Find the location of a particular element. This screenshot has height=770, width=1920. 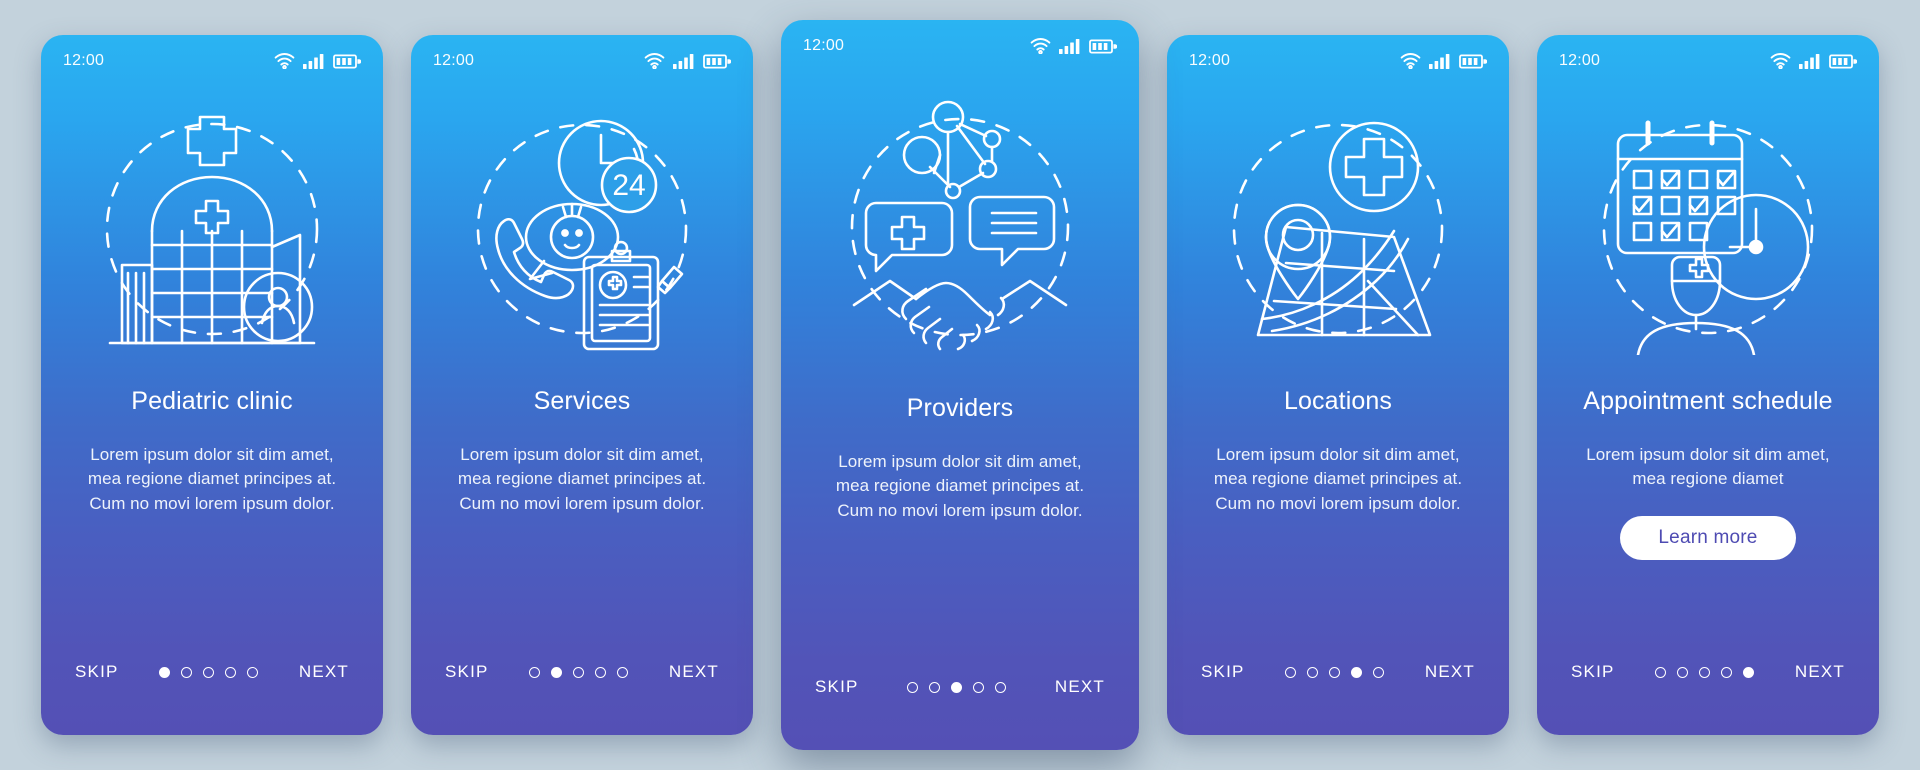

calendar-clock-doctor-icon is located at coordinates (1708, 237).